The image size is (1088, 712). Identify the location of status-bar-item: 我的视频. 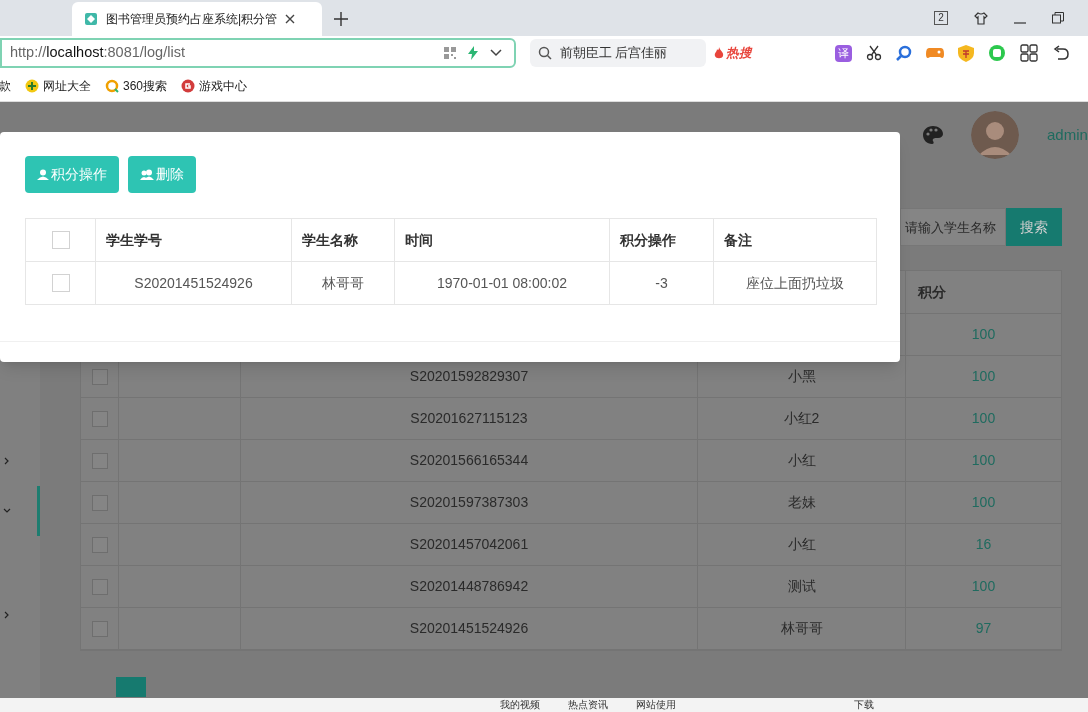
(520, 705).